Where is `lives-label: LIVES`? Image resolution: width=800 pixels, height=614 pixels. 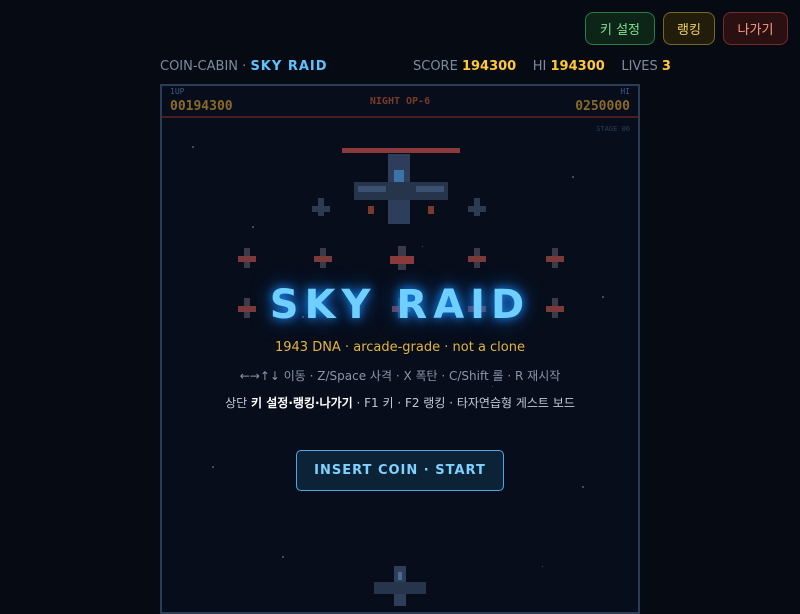
lives-label: LIVES is located at coordinates (639, 66).